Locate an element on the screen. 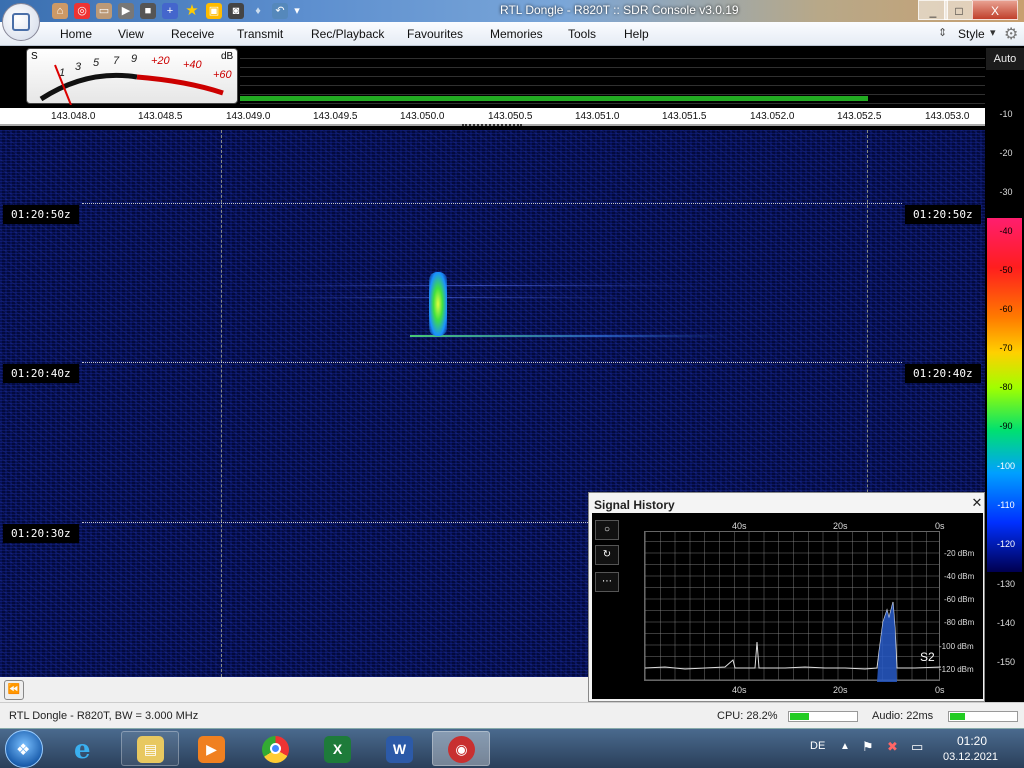 This screenshot has height=768, width=1024. auto-scale-button: Auto is located at coordinates (1005, 59).